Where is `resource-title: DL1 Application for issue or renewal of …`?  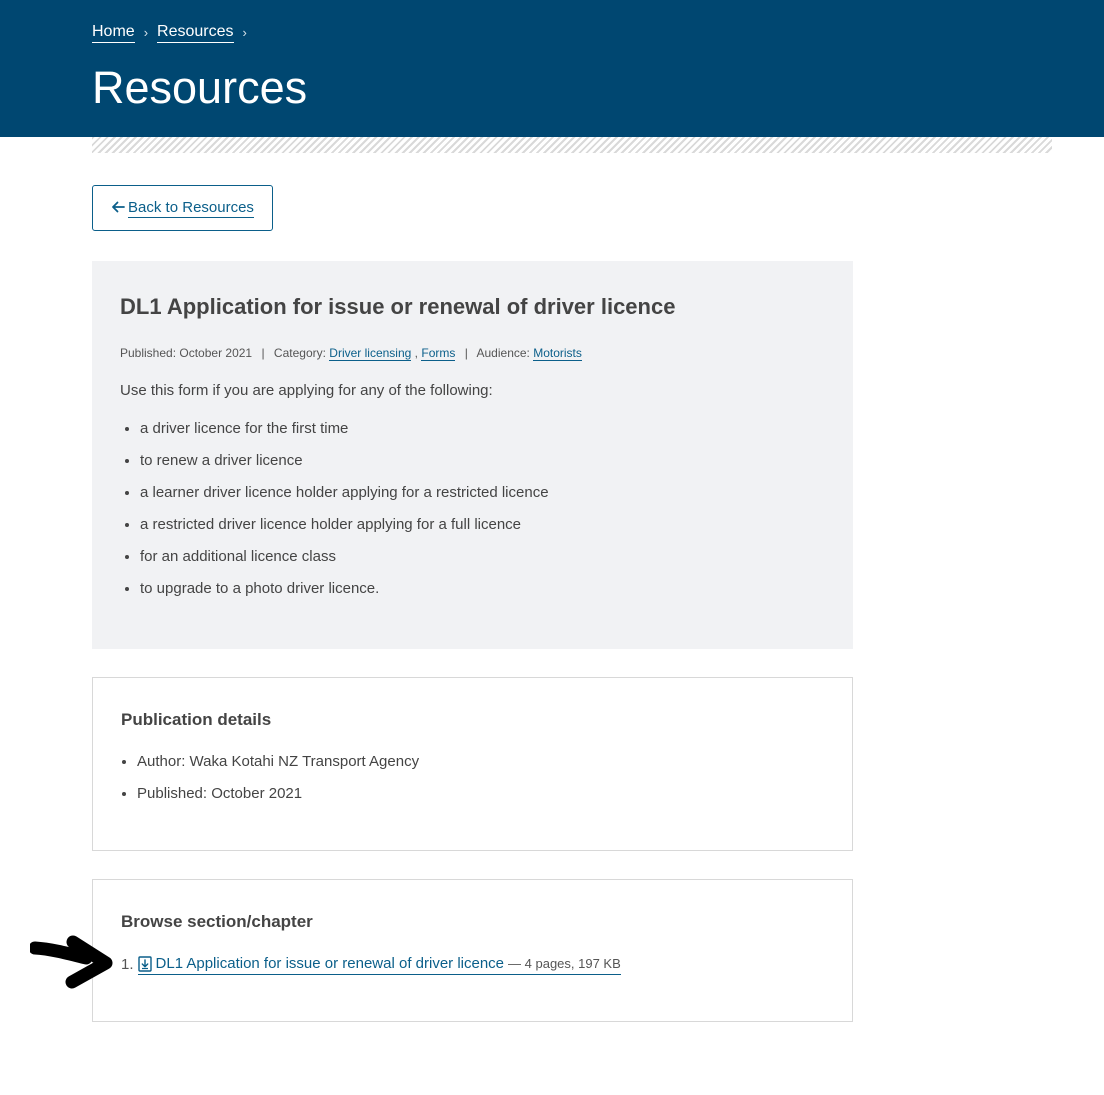 resource-title: DL1 Application for issue or renewal of … is located at coordinates (398, 306).